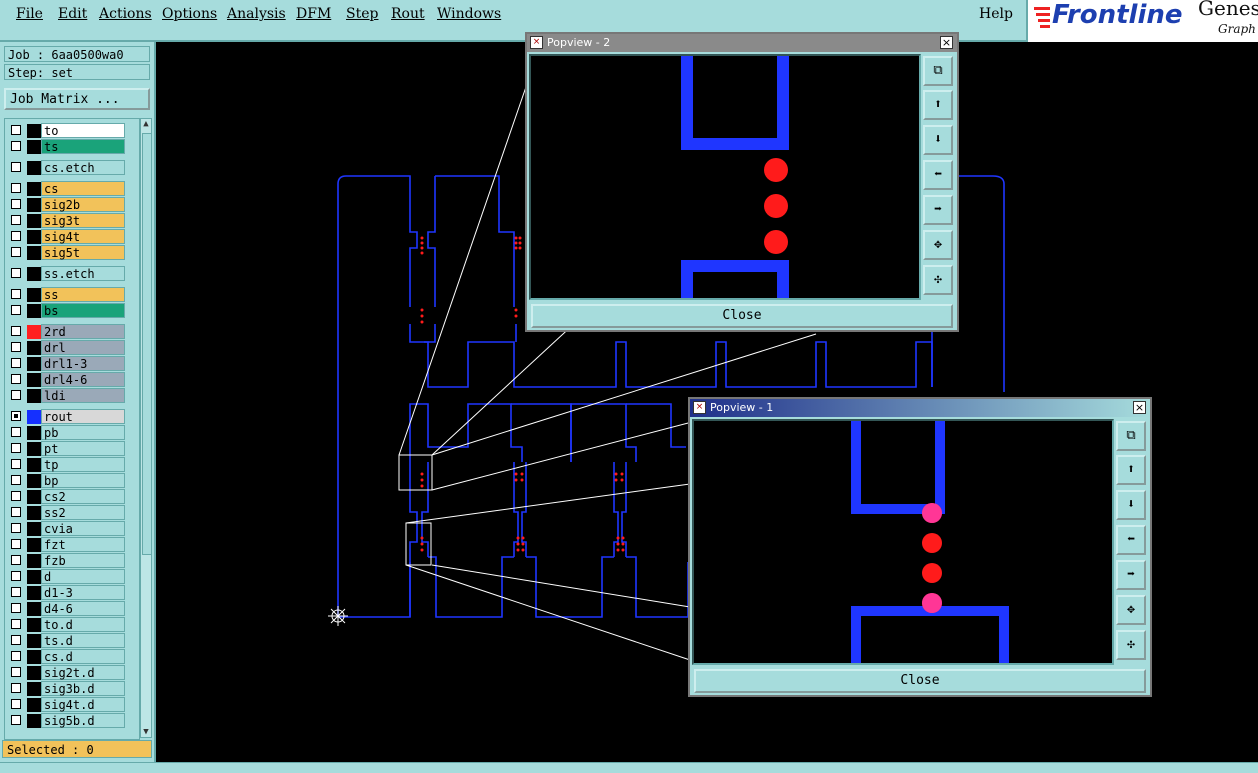 The image size is (1258, 773). What do you see at coordinates (699, 407) in the screenshot?
I see `window-menu-icon: ×` at bounding box center [699, 407].